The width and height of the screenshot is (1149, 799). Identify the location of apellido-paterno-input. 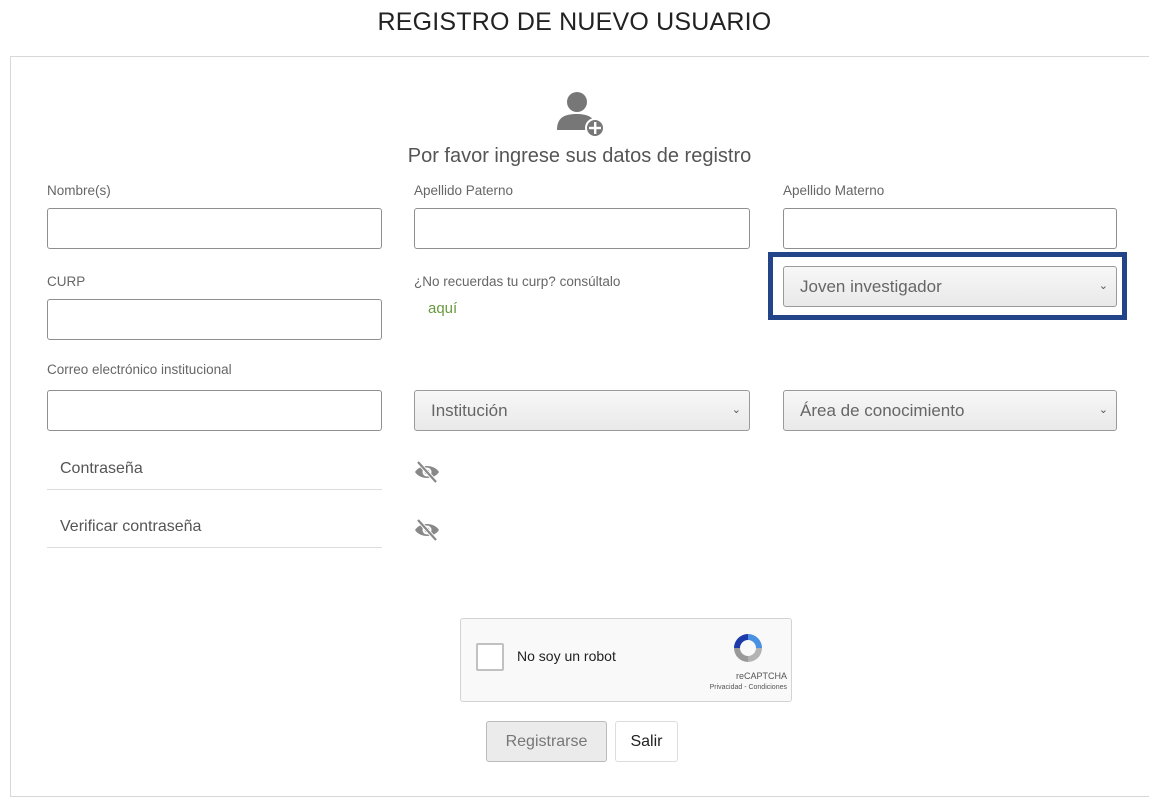
(582, 228).